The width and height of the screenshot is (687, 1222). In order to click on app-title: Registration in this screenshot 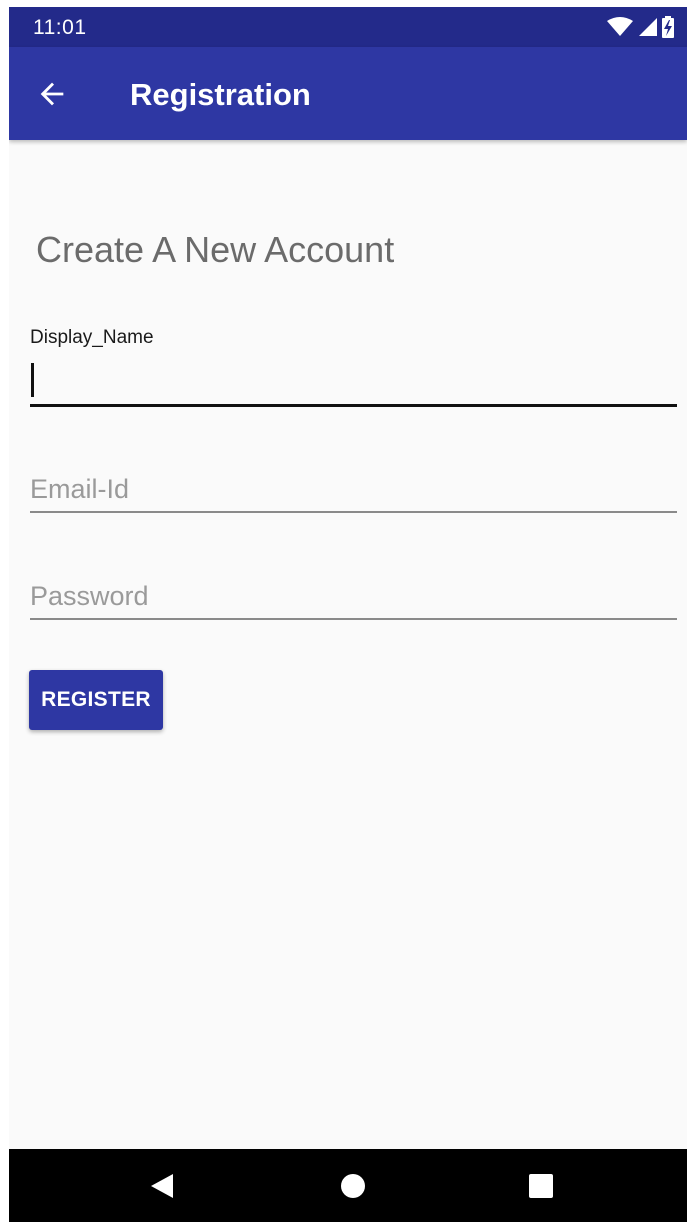, I will do `click(220, 94)`.